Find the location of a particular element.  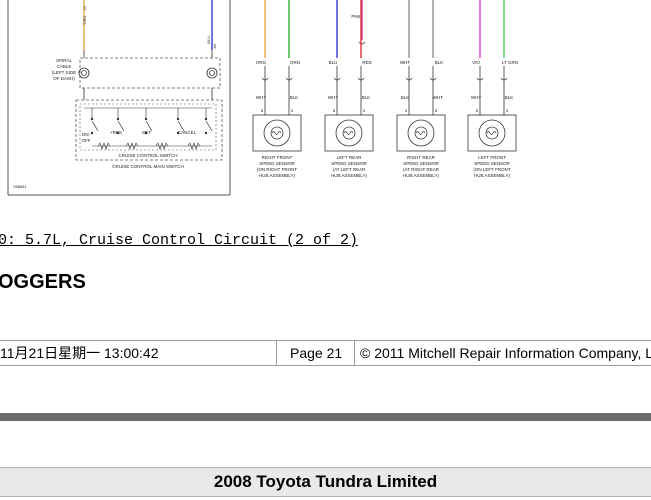

cruise-switch-box is located at coordinates (148, 127).